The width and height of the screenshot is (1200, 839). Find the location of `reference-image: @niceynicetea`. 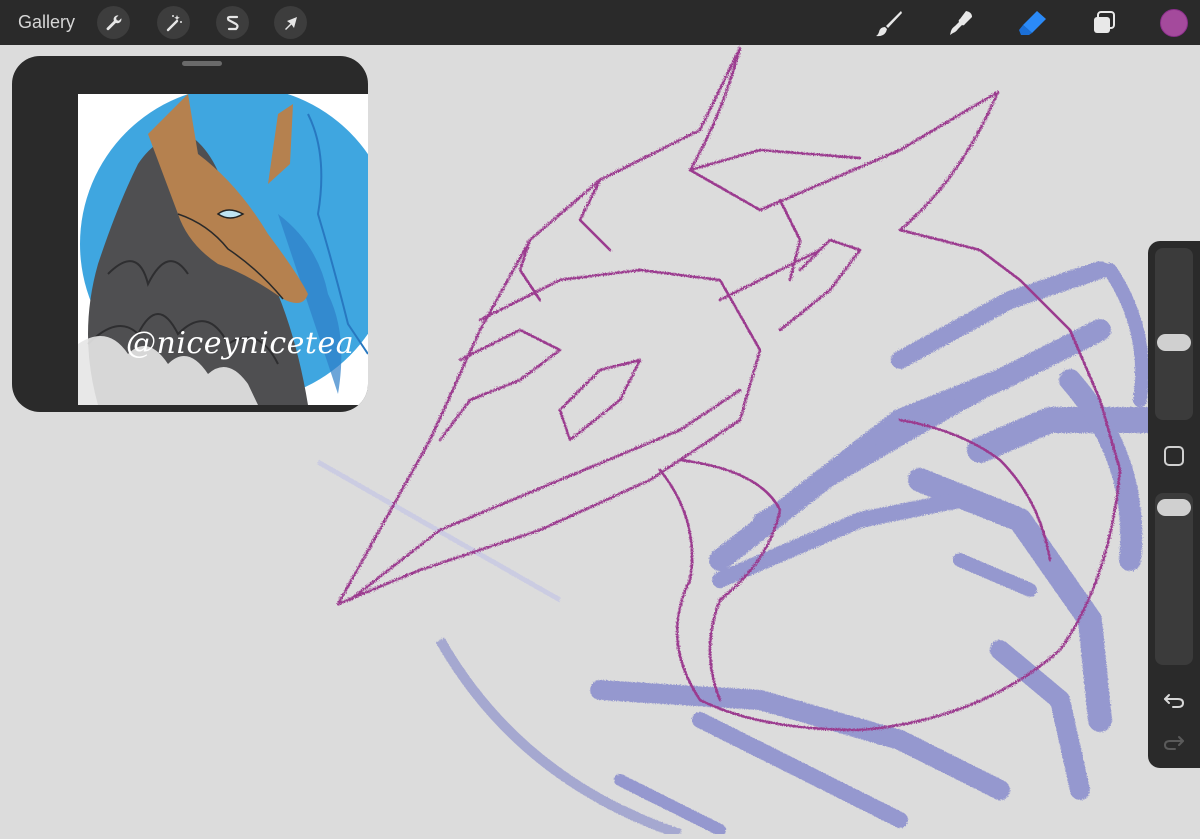

reference-image: @niceynicetea is located at coordinates (223, 249).